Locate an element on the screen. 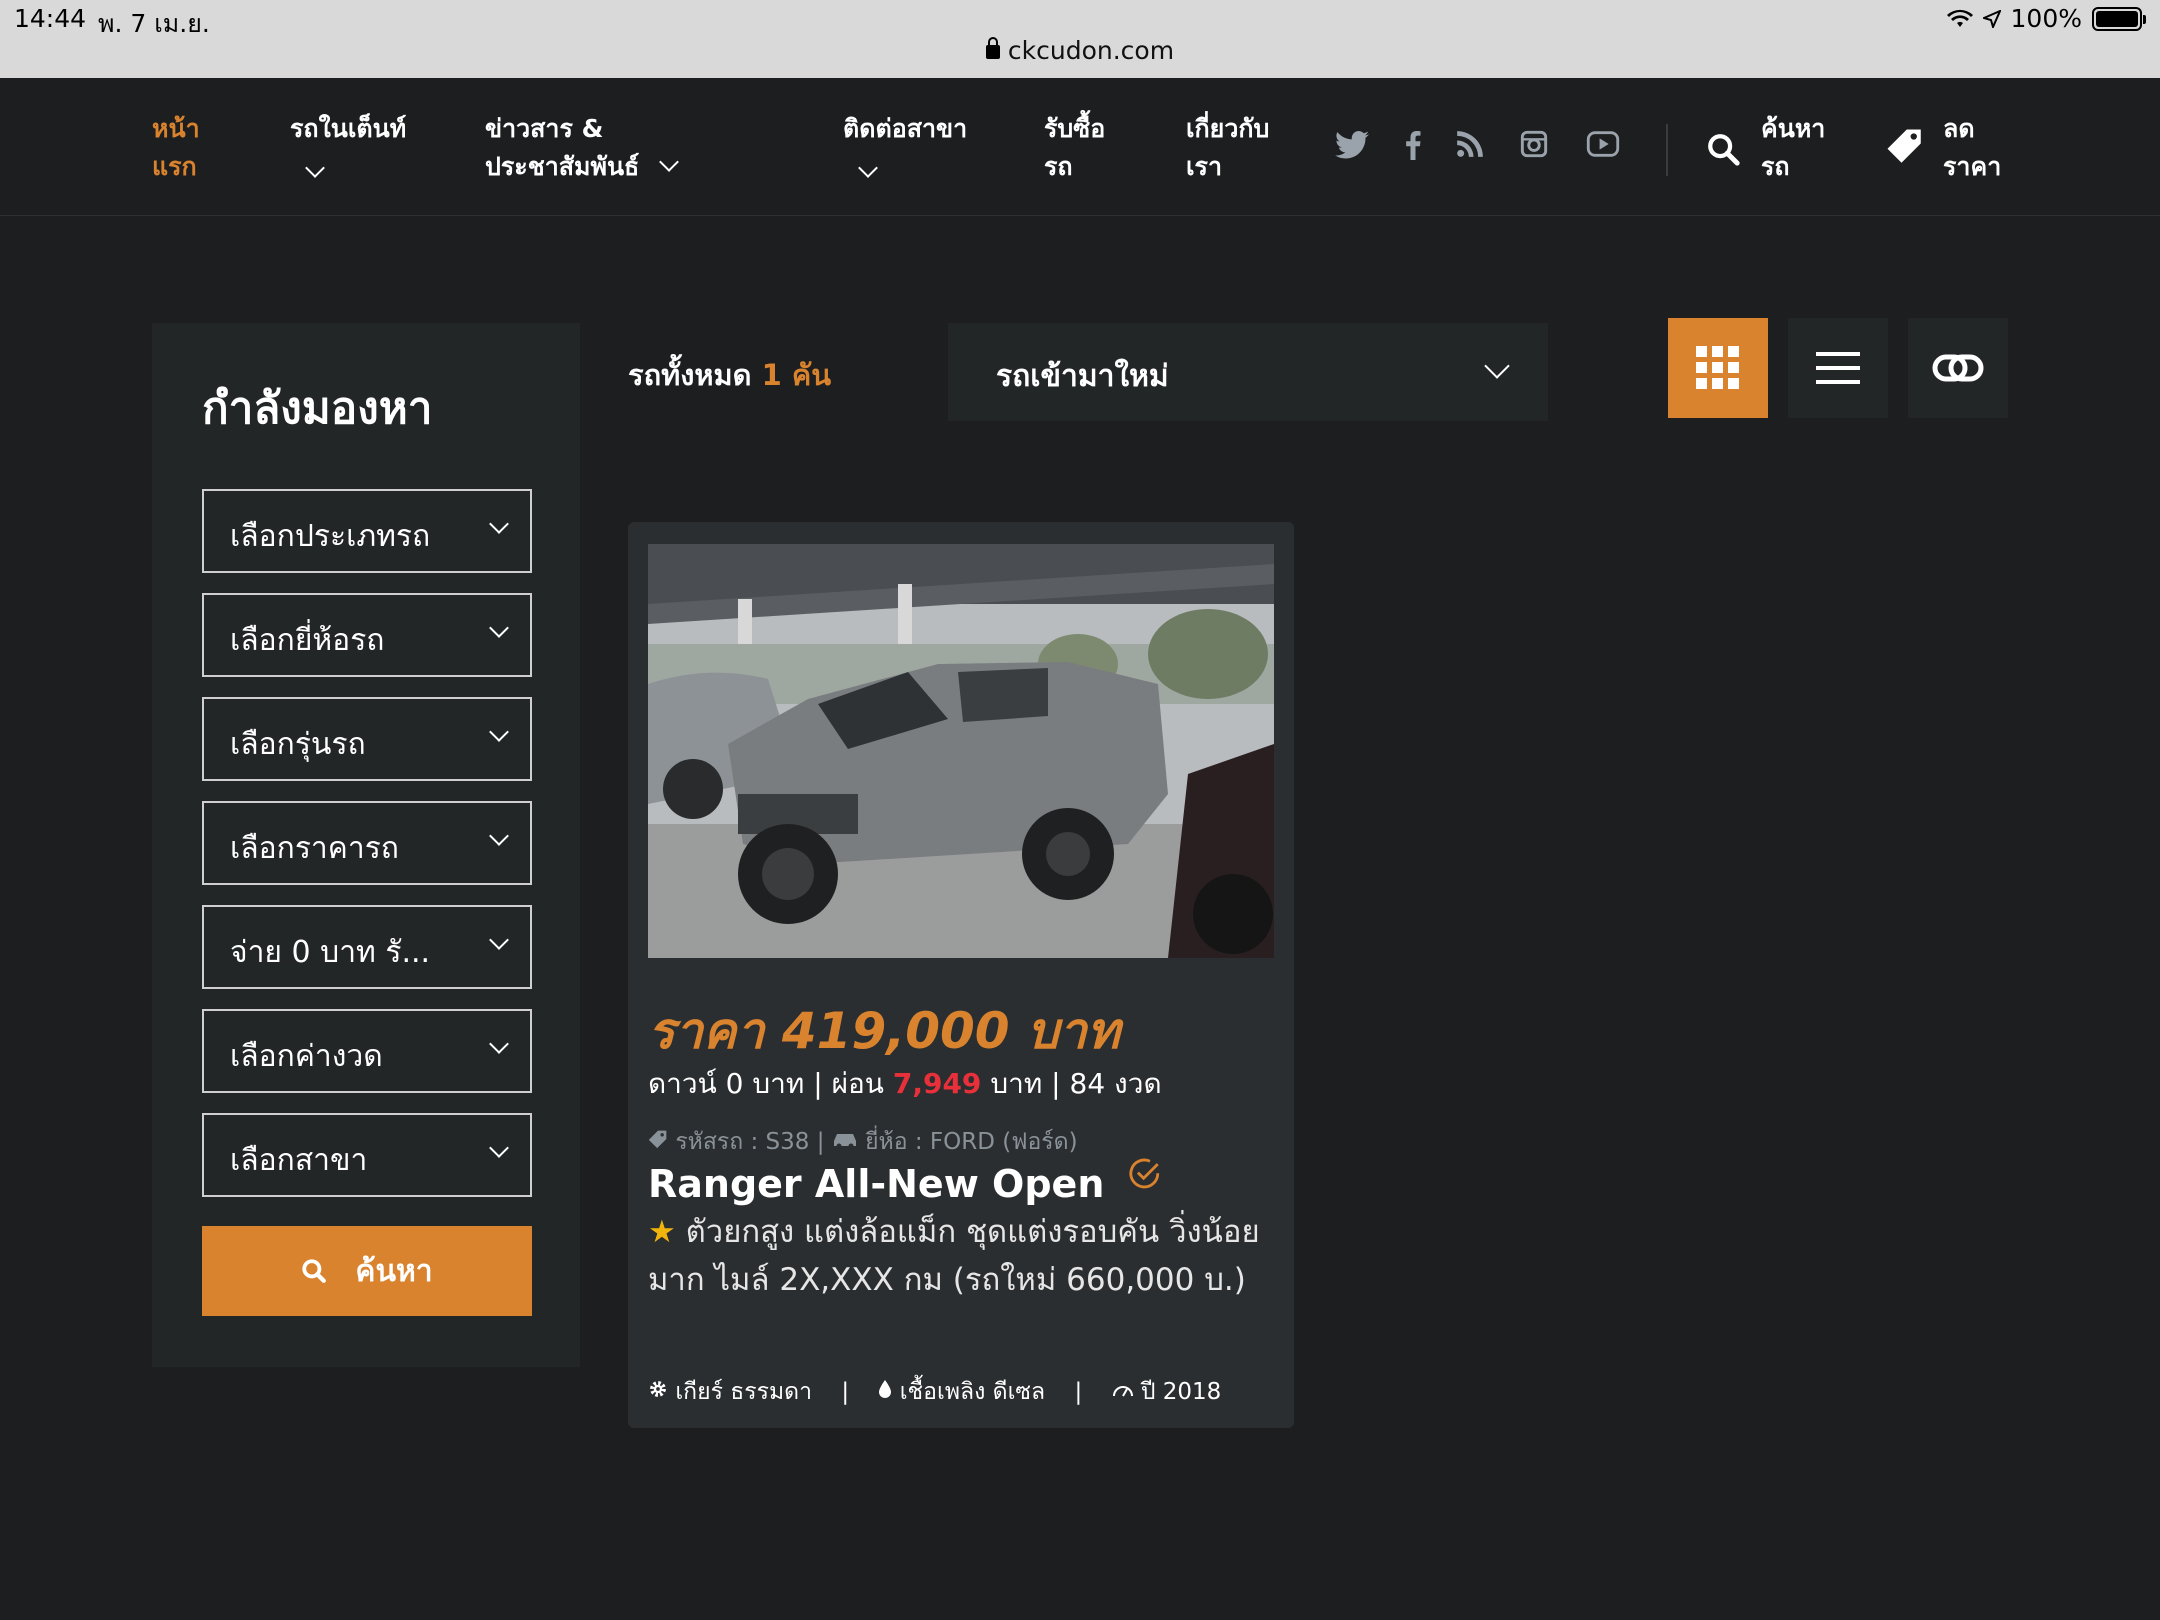  address-bar: ckcudon.com is located at coordinates (1080, 50).